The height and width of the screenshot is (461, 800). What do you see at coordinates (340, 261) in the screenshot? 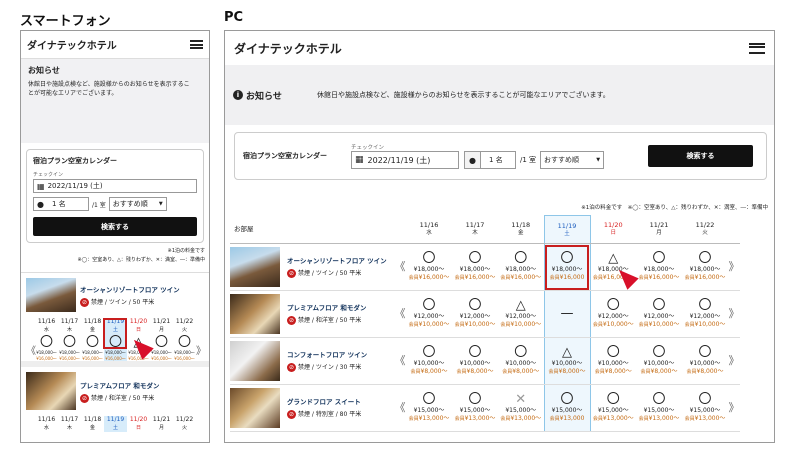
I see `room-name: オーシャンリゾートフロア ツイン` at bounding box center [340, 261].